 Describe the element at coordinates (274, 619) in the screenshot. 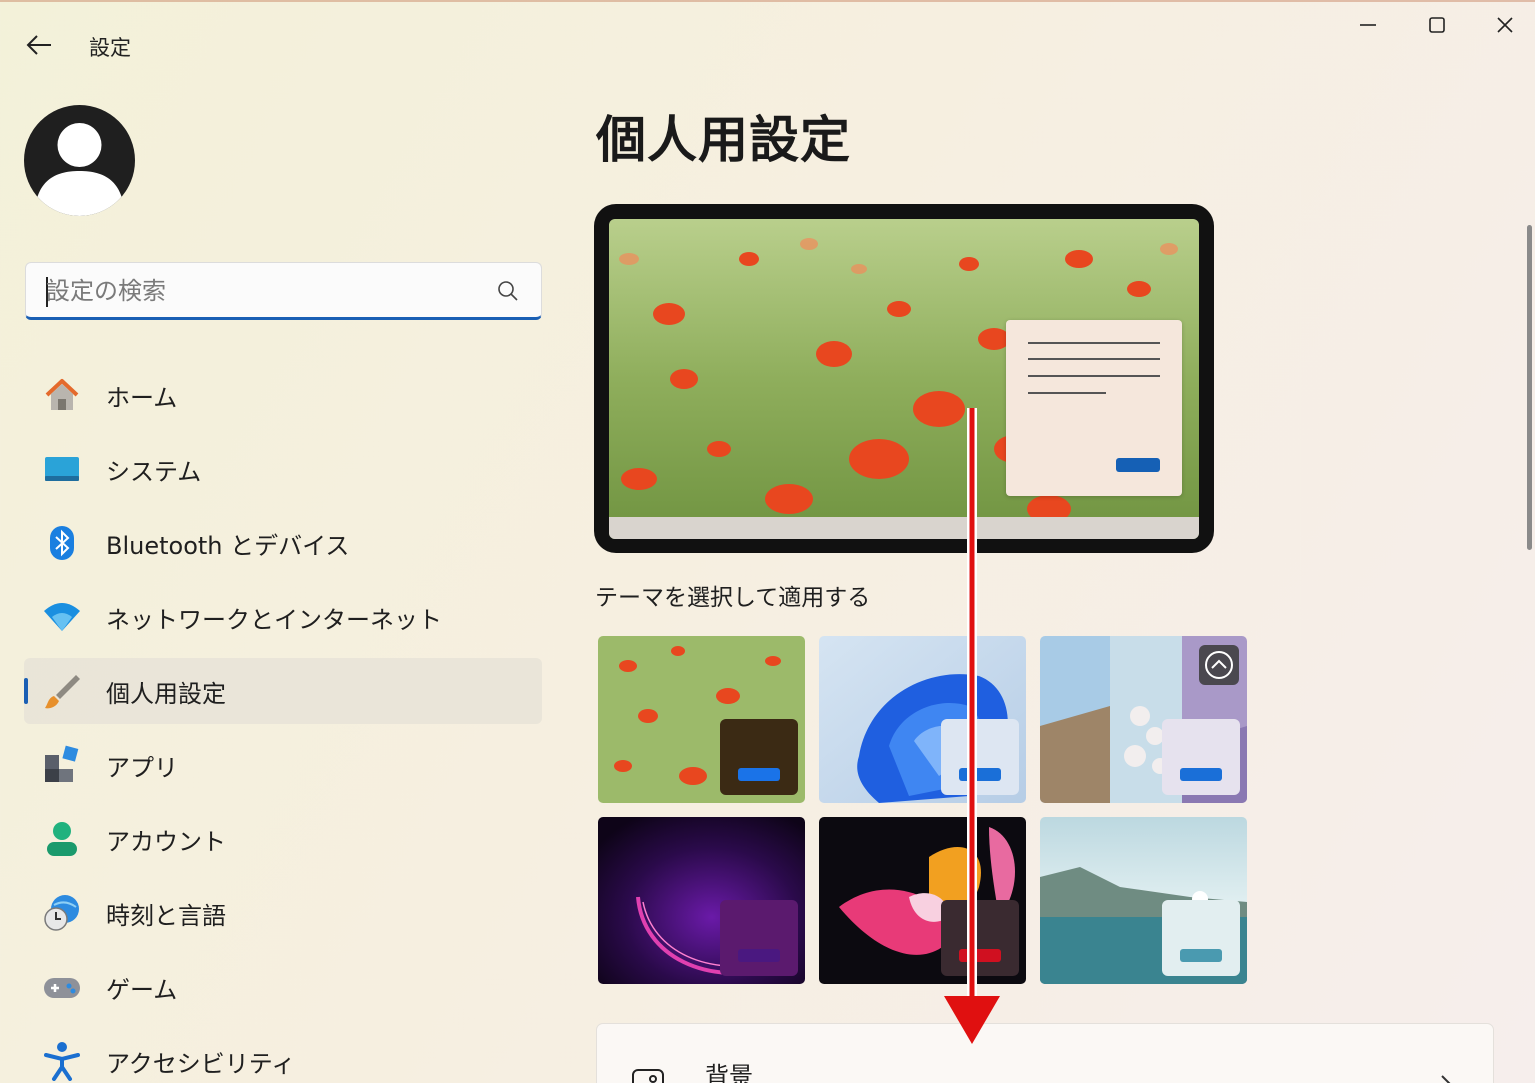

I see `sidebar-item-label: ネットワークとインターネット` at that location.